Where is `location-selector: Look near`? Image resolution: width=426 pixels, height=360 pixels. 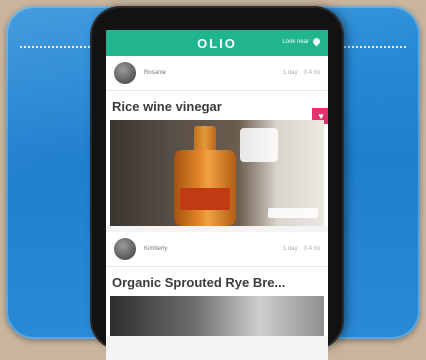
location-selector: Look near is located at coordinates (302, 41).